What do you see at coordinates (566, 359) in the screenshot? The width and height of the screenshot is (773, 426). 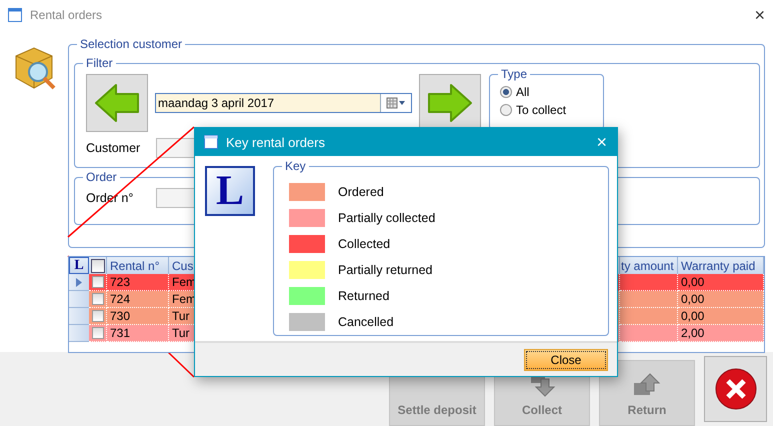 I see `close-dialog-button: Close` at bounding box center [566, 359].